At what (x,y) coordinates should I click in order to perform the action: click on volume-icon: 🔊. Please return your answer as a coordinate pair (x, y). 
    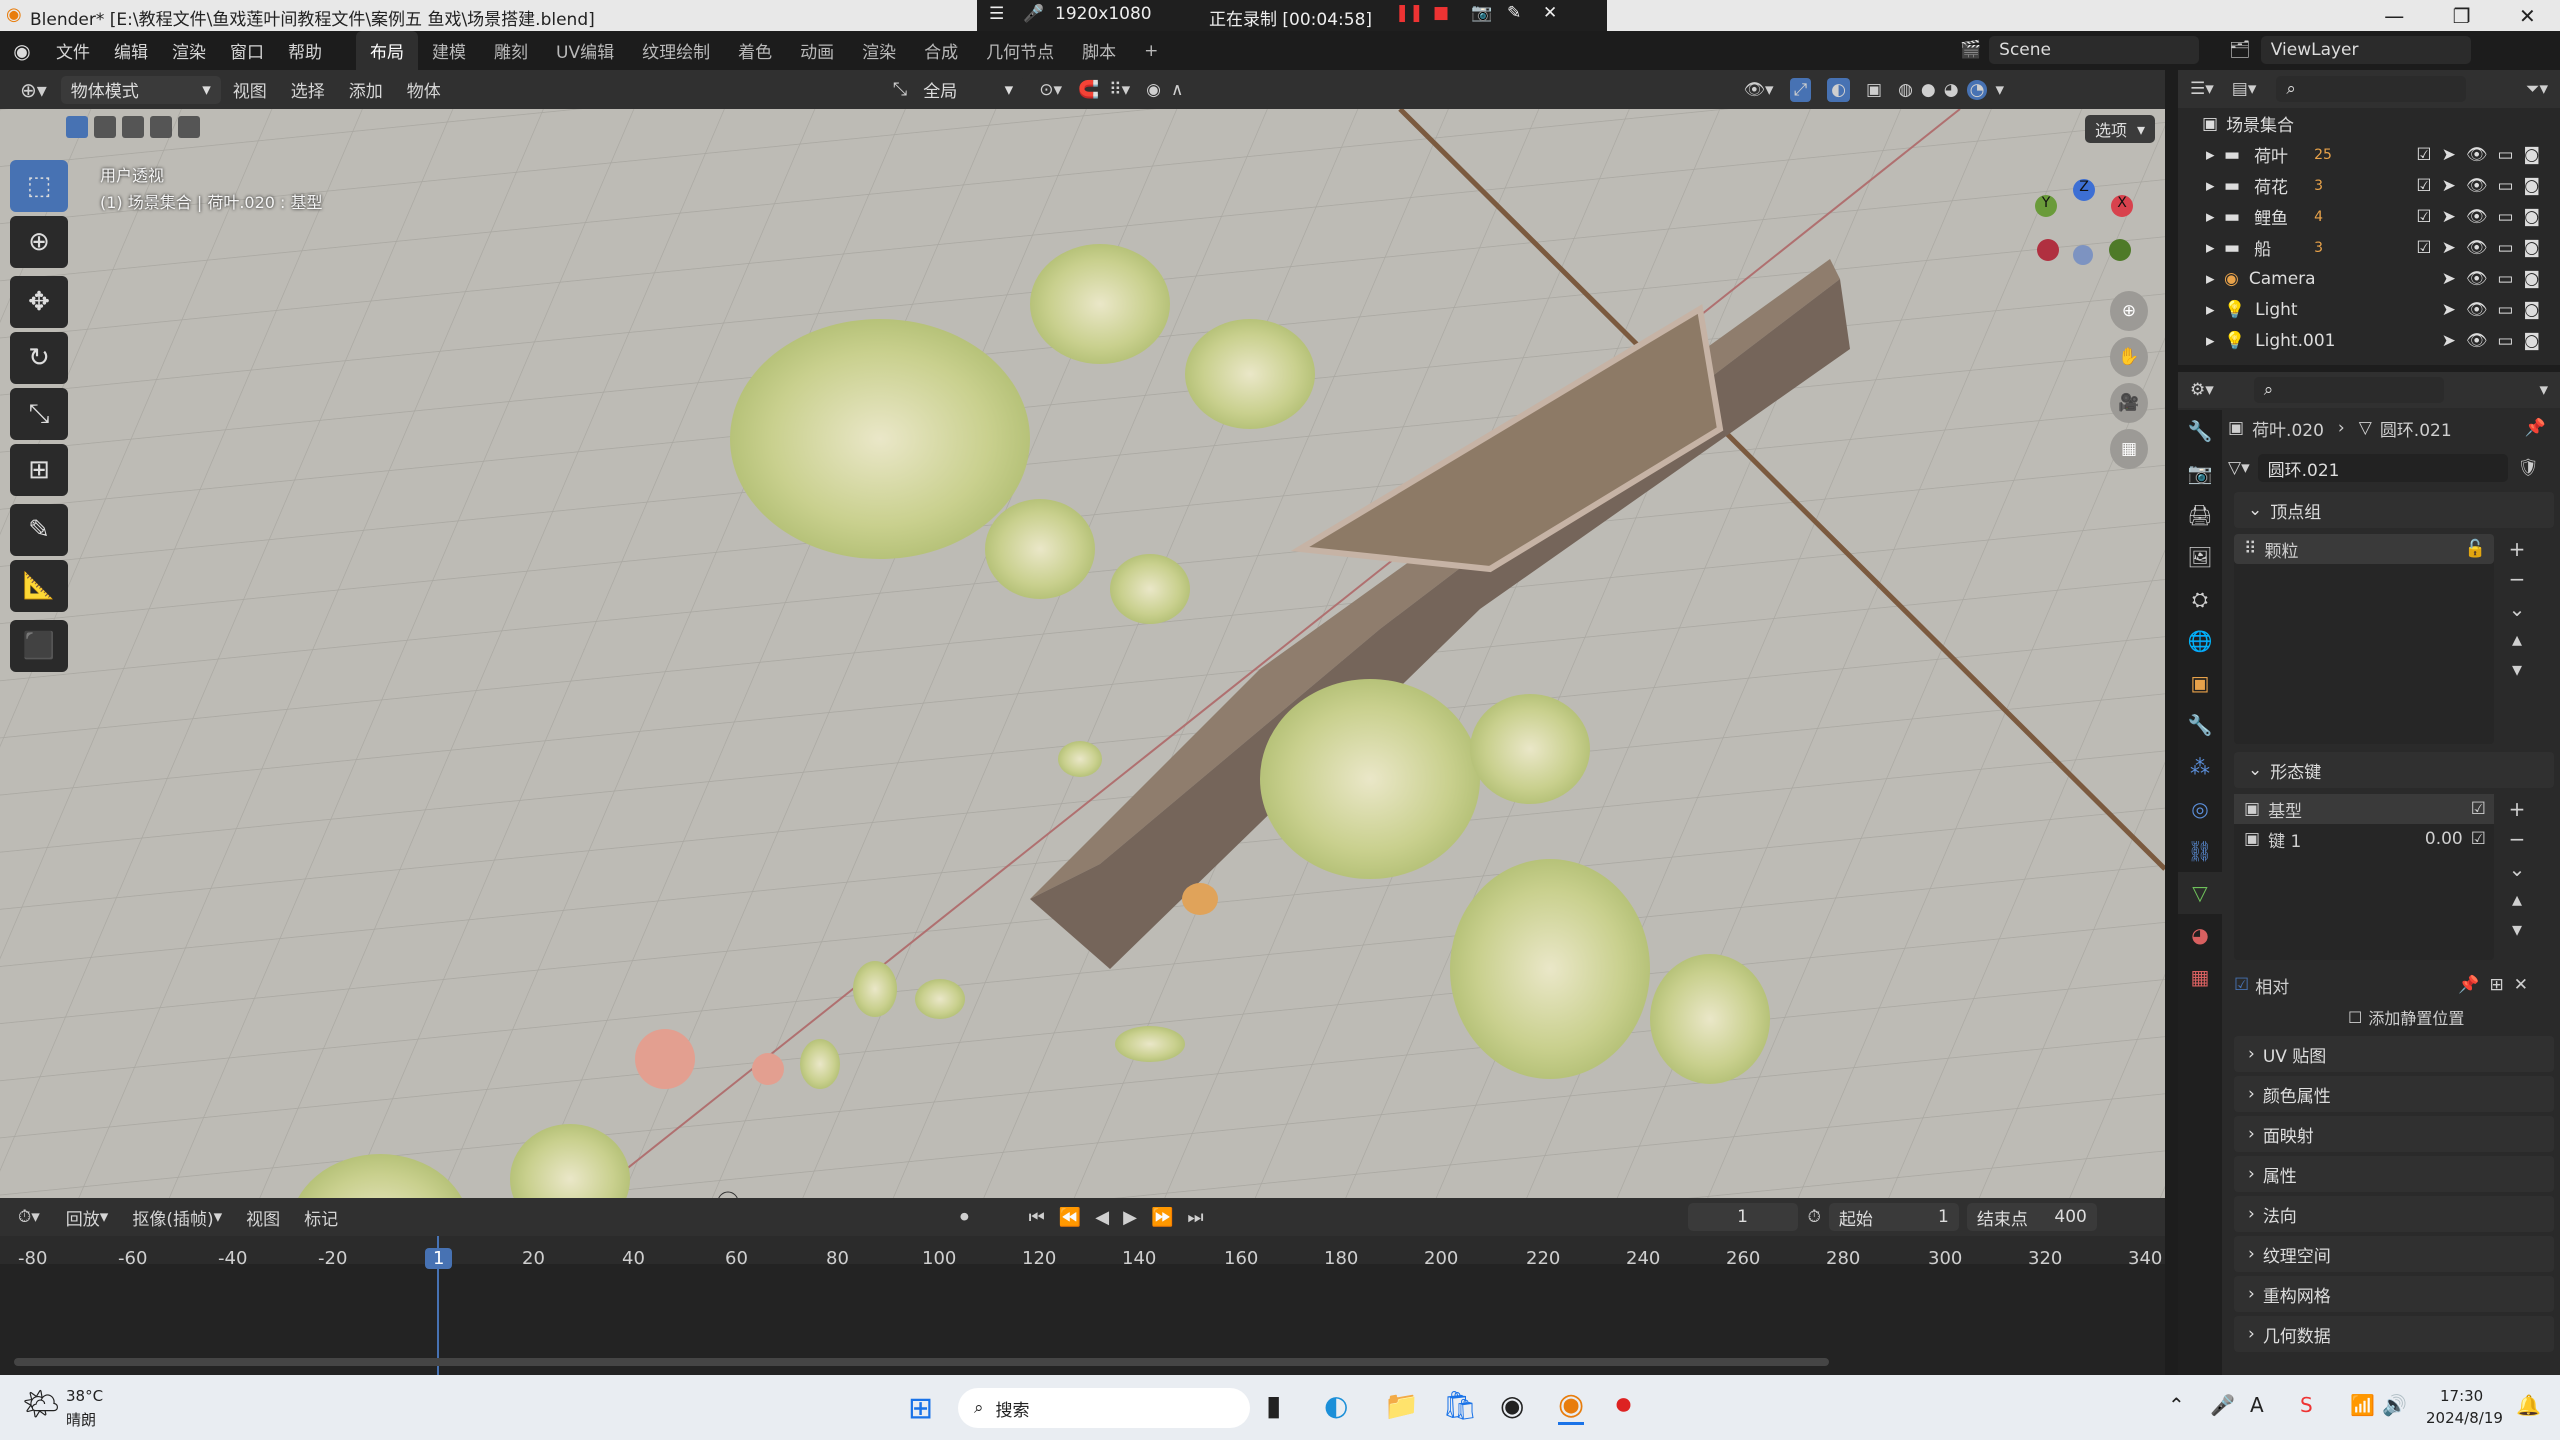
    Looking at the image, I should click on (2394, 1405).